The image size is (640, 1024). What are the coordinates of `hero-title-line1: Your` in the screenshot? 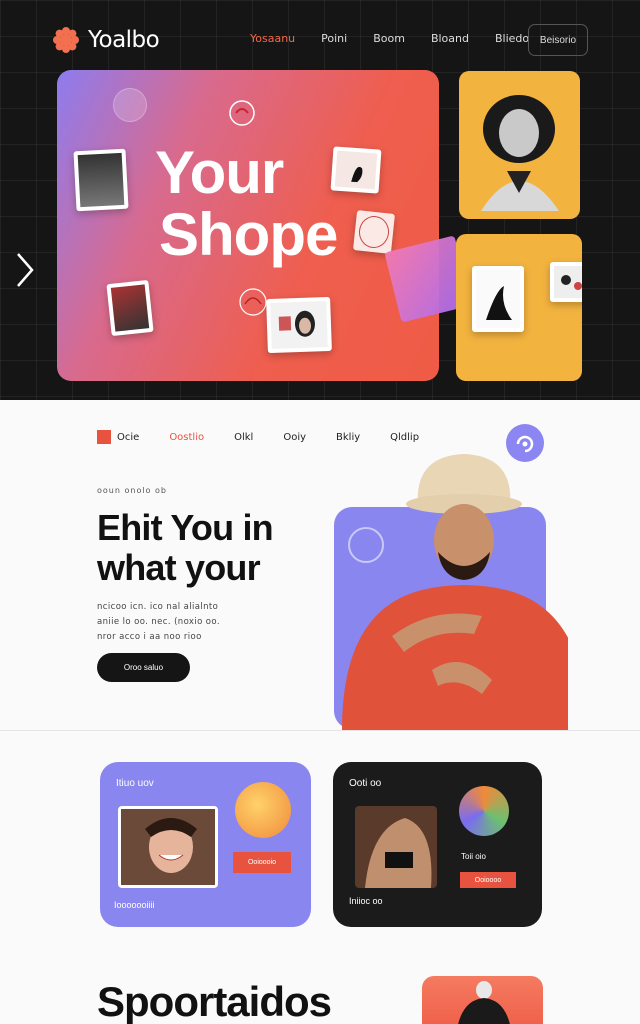 It's located at (219, 172).